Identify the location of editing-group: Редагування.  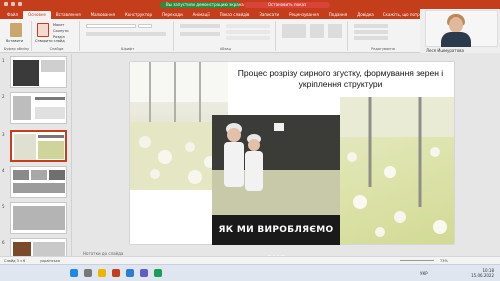
(383, 36).